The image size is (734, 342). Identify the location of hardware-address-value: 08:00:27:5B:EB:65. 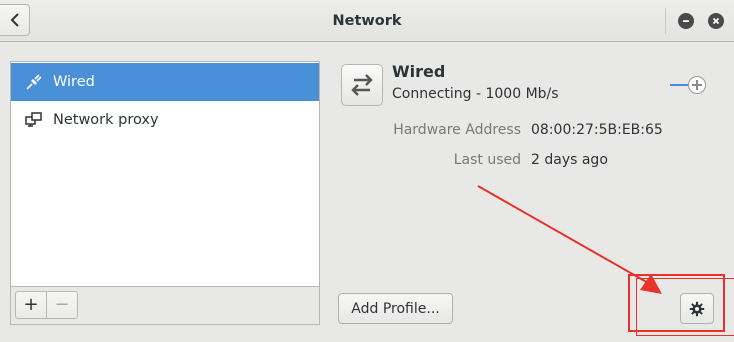
(597, 130).